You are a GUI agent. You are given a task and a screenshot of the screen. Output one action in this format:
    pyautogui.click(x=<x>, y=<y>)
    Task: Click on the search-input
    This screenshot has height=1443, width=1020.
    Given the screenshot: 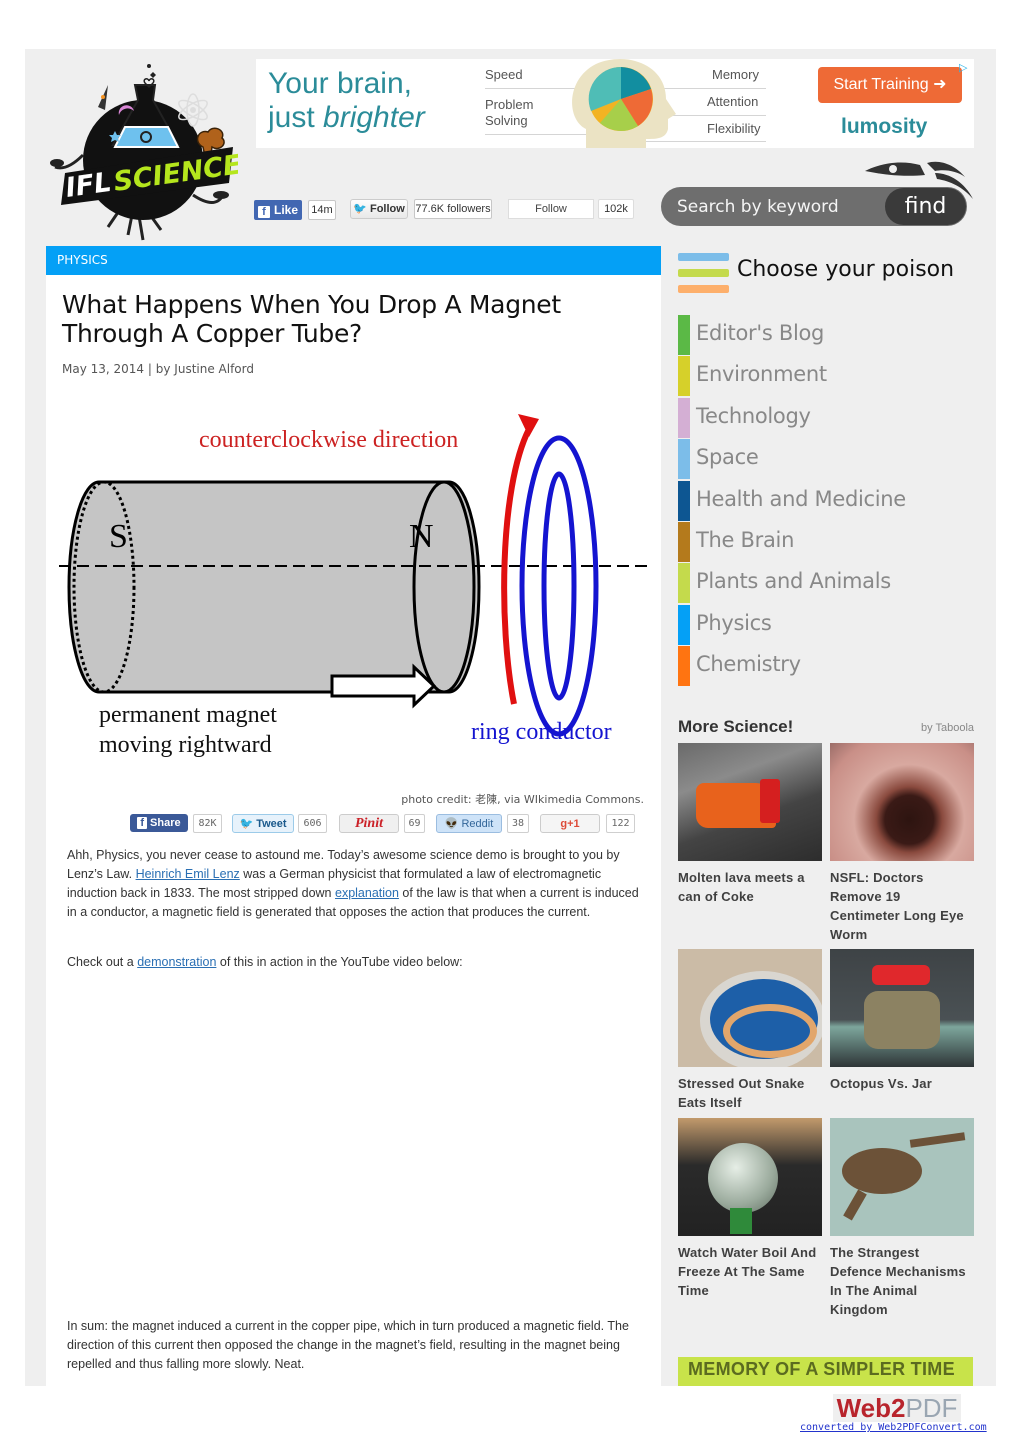 What is the action you would take?
    pyautogui.click(x=777, y=207)
    